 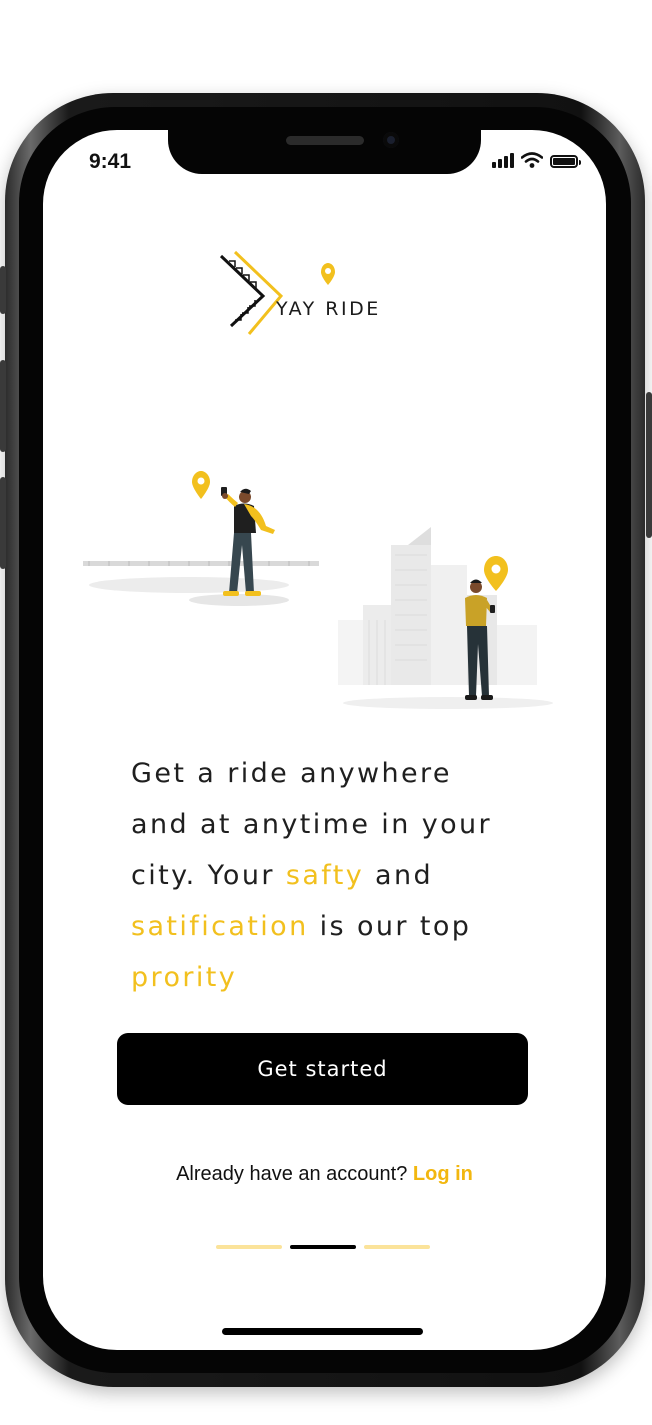 I want to click on headline-text: and, so click(x=404, y=875).